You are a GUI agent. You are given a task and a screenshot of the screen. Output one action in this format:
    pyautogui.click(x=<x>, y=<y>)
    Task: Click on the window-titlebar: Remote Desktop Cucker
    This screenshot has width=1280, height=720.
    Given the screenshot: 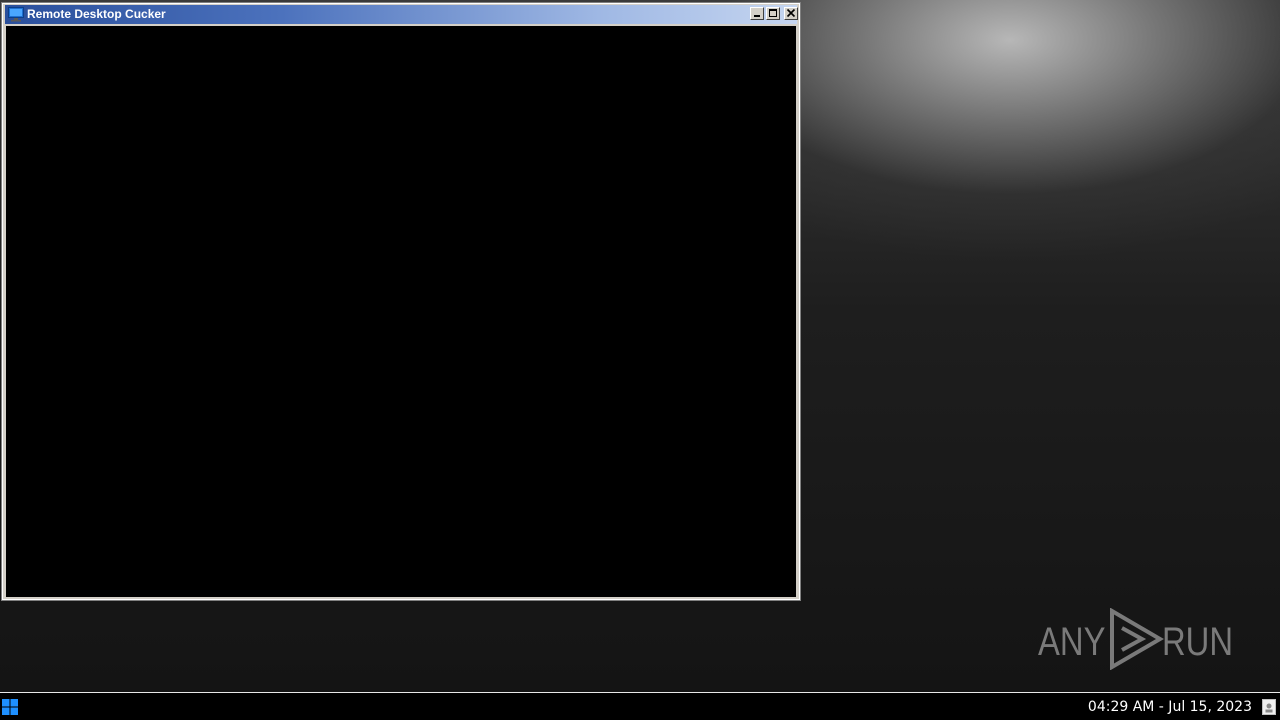 What is the action you would take?
    pyautogui.click(x=401, y=14)
    